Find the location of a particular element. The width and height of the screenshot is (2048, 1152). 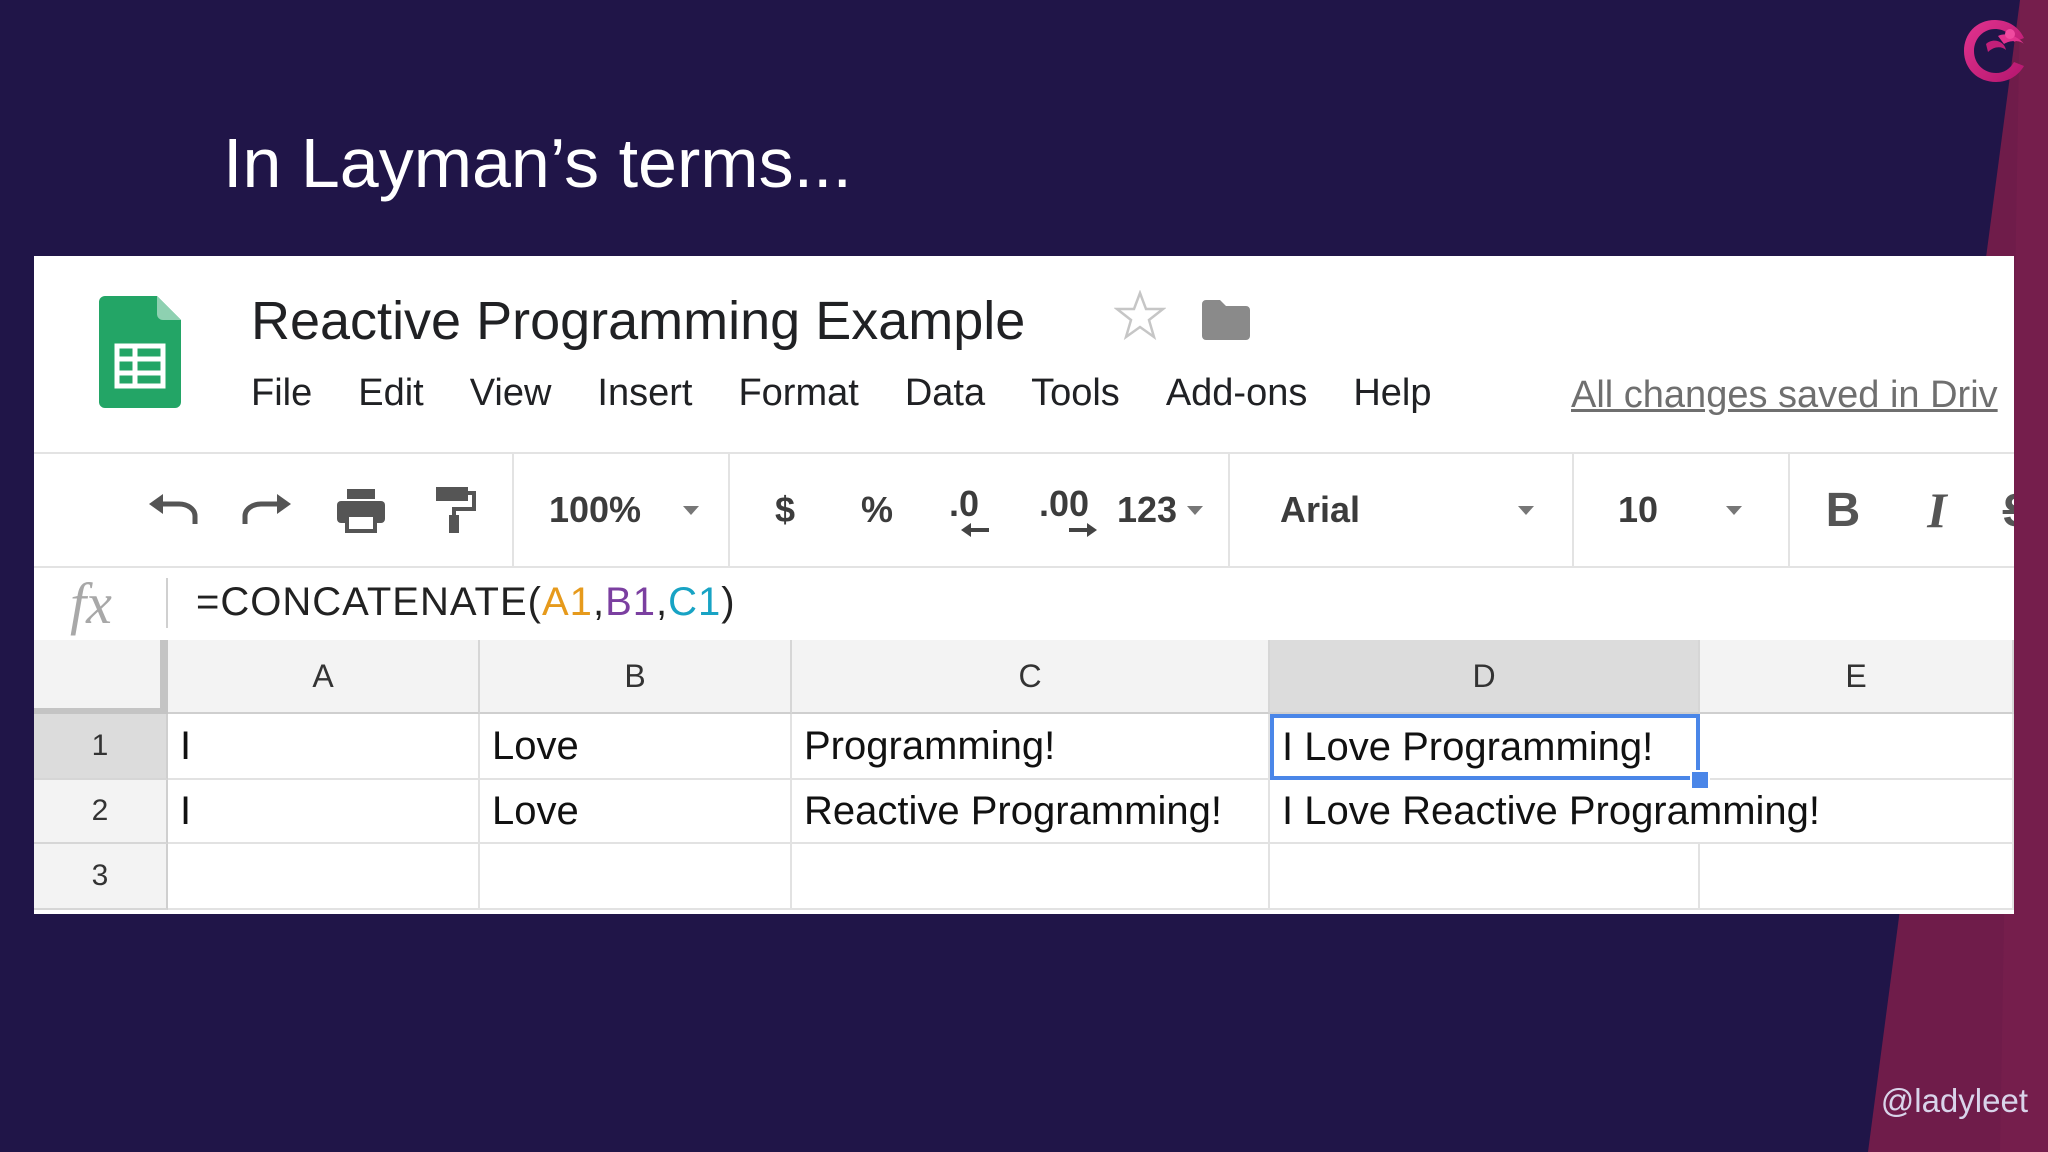

decrease-decimal-icon: .0 is located at coordinates (964, 503).